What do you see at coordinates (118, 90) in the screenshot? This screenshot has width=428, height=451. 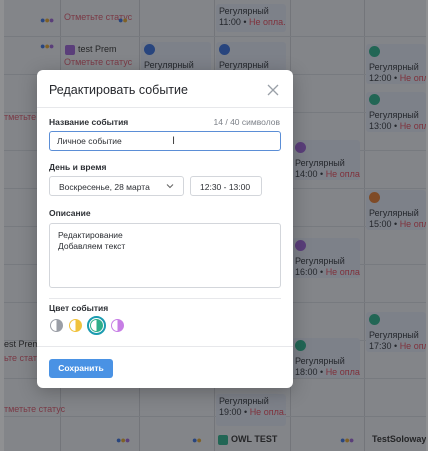 I see `dialog-title: Редактировать событие` at bounding box center [118, 90].